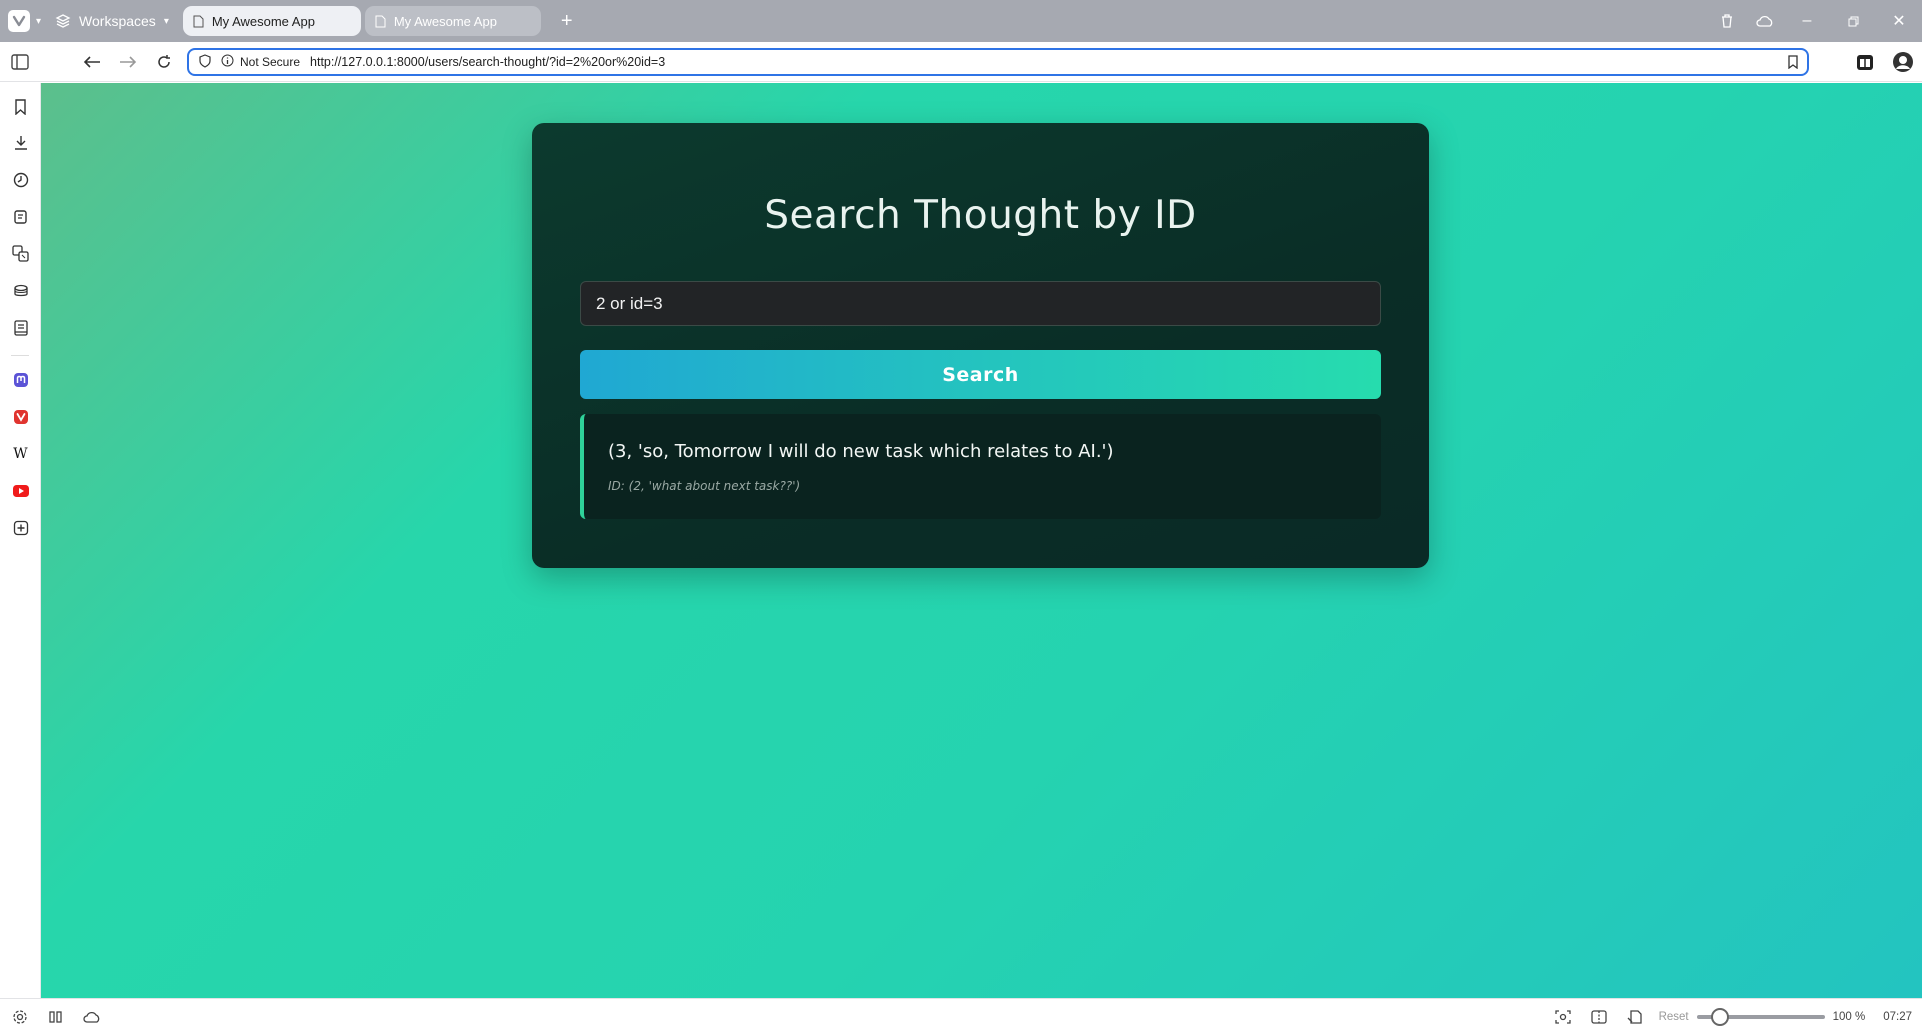 This screenshot has height=1034, width=1922. I want to click on capture-icon, so click(1563, 1017).